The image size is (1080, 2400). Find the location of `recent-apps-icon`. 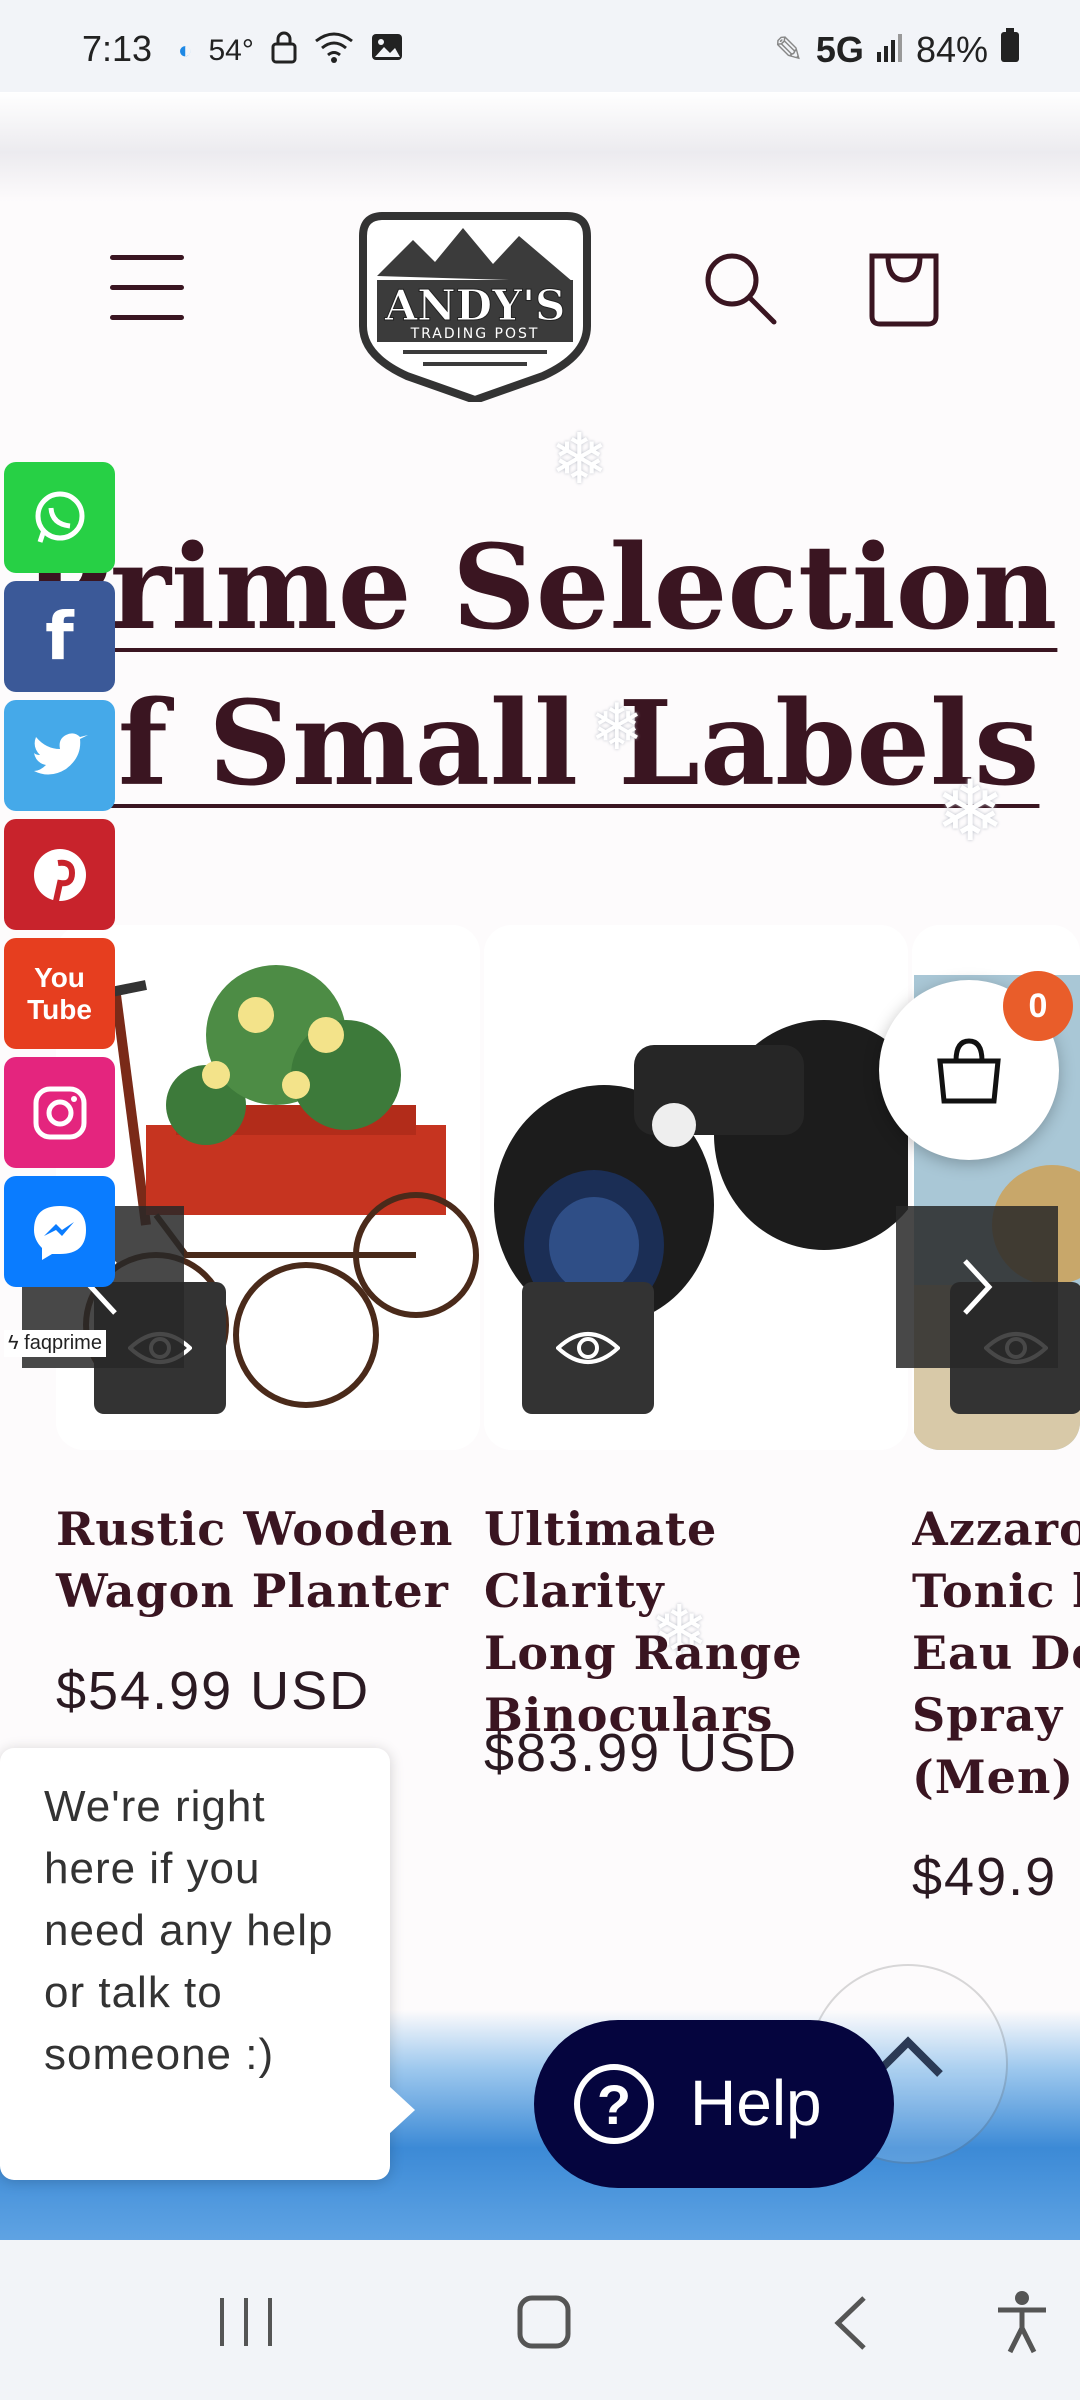

recent-apps-icon is located at coordinates (246, 2322).